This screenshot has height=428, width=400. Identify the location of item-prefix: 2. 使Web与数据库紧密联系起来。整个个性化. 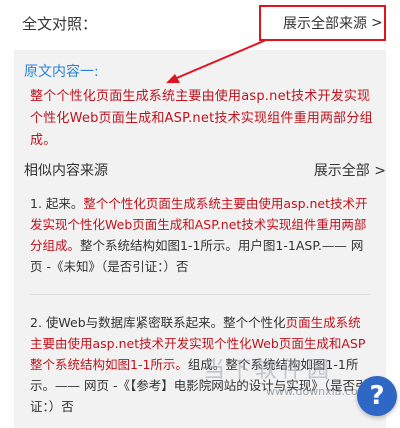
(158, 322).